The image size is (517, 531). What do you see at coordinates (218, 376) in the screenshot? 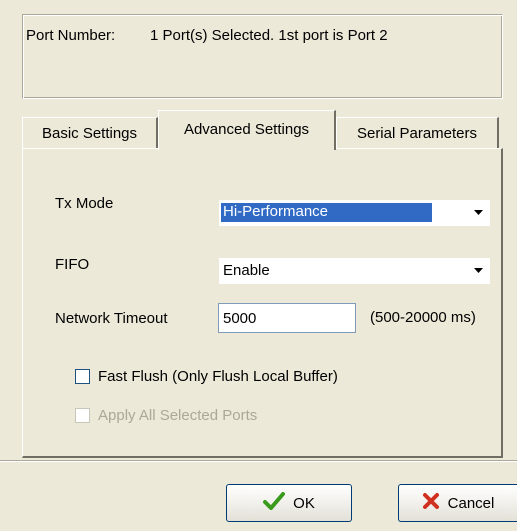
I see `fast-flush-label: Fast Flush (Only Flush Local Buffer)` at bounding box center [218, 376].